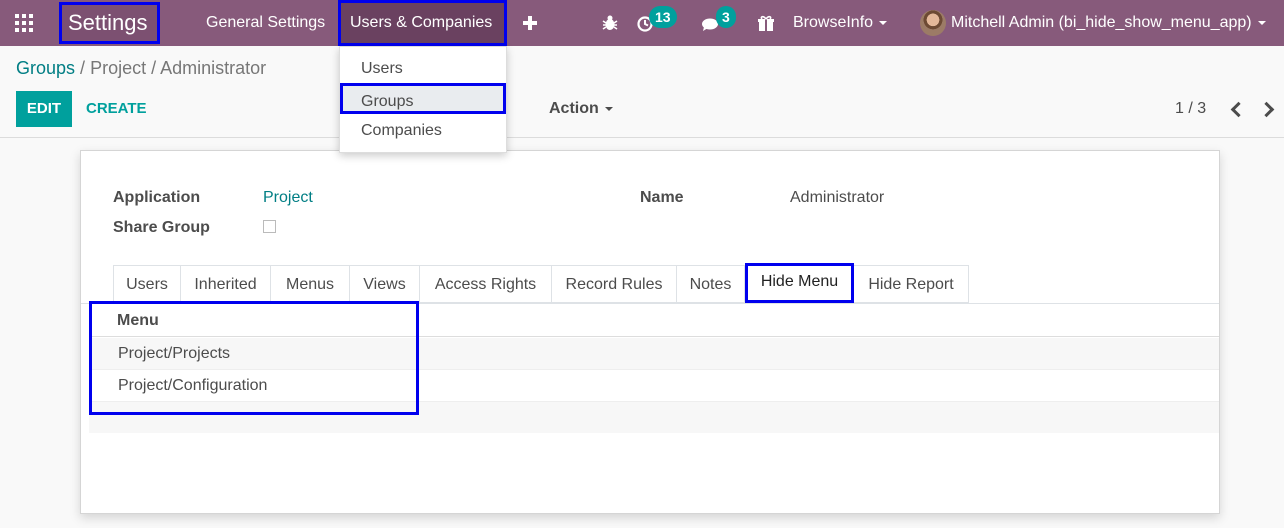 The image size is (1284, 528). What do you see at coordinates (1190, 109) in the screenshot?
I see `pager-value: 1 / 3` at bounding box center [1190, 109].